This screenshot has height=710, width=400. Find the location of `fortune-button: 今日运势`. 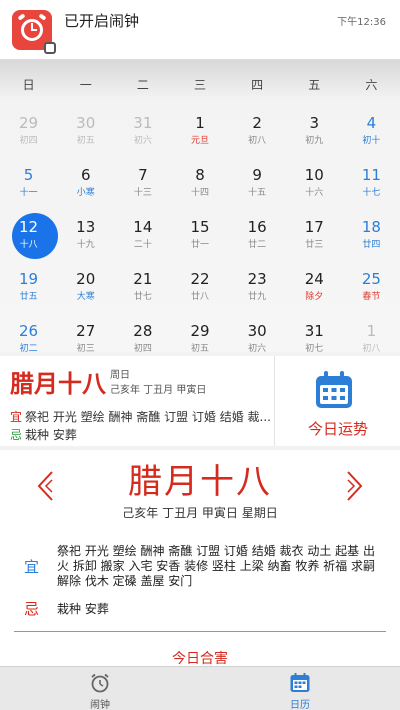

fortune-button: 今日运势 is located at coordinates (338, 401).